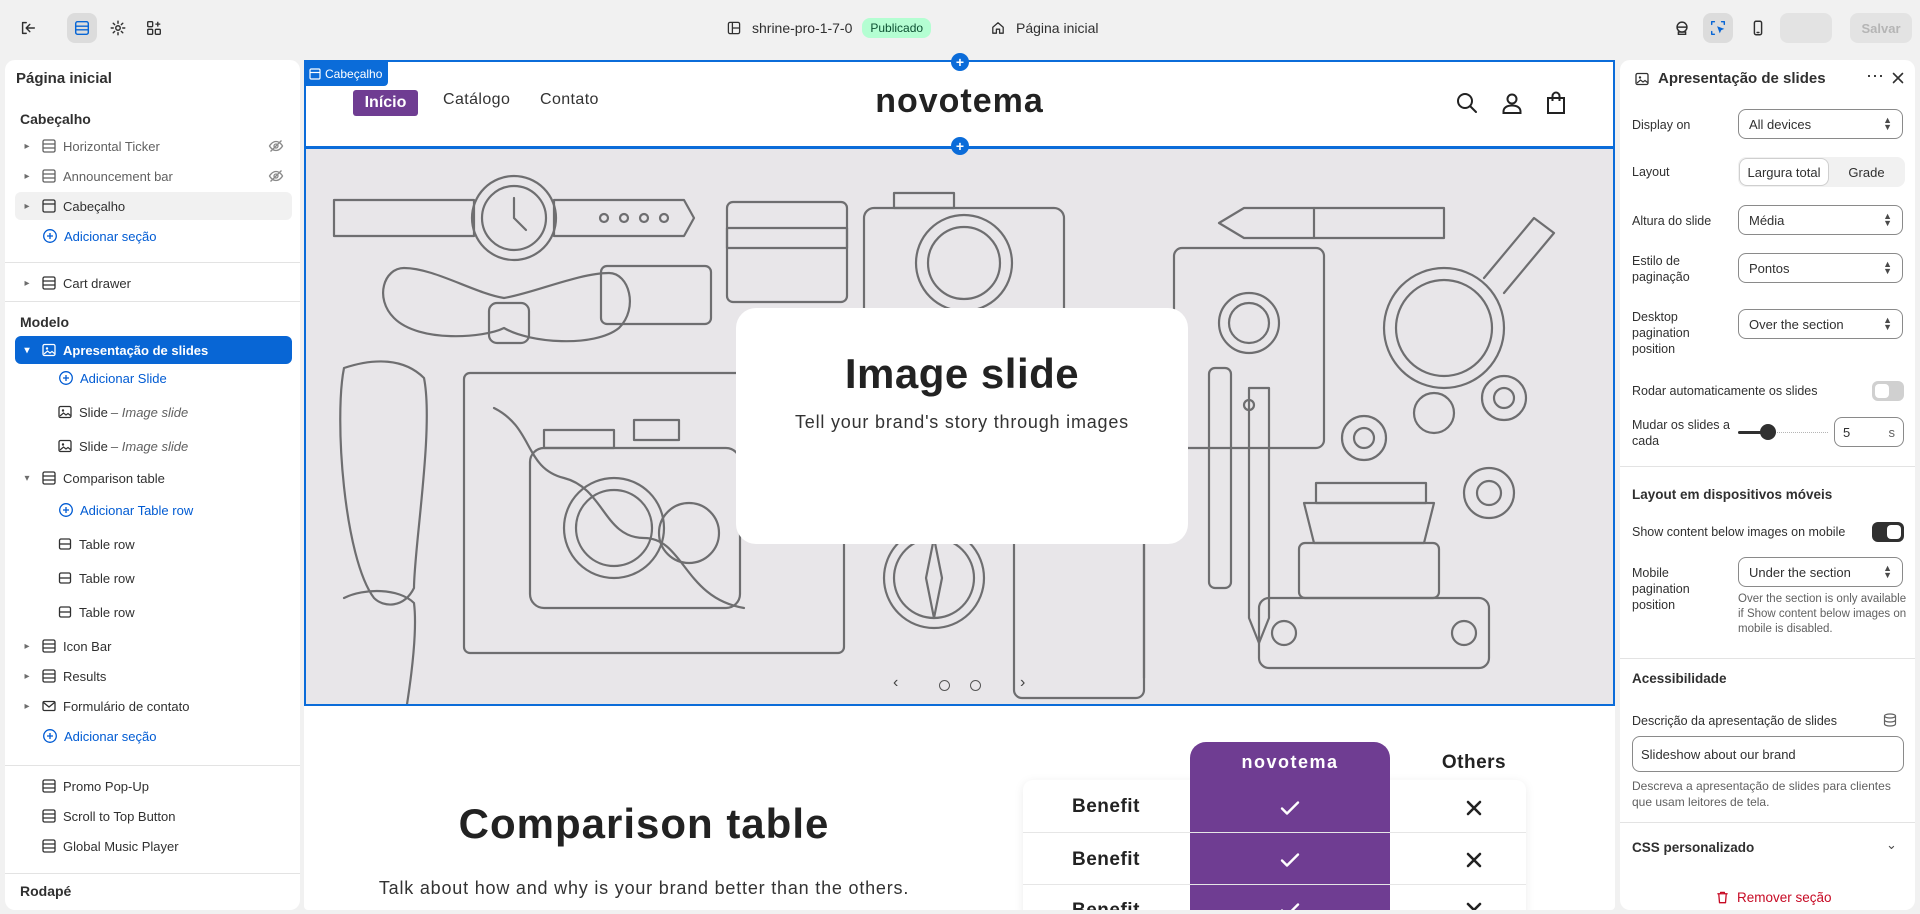 The width and height of the screenshot is (1920, 914). What do you see at coordinates (1806, 28) in the screenshot?
I see `undo-redo-group` at bounding box center [1806, 28].